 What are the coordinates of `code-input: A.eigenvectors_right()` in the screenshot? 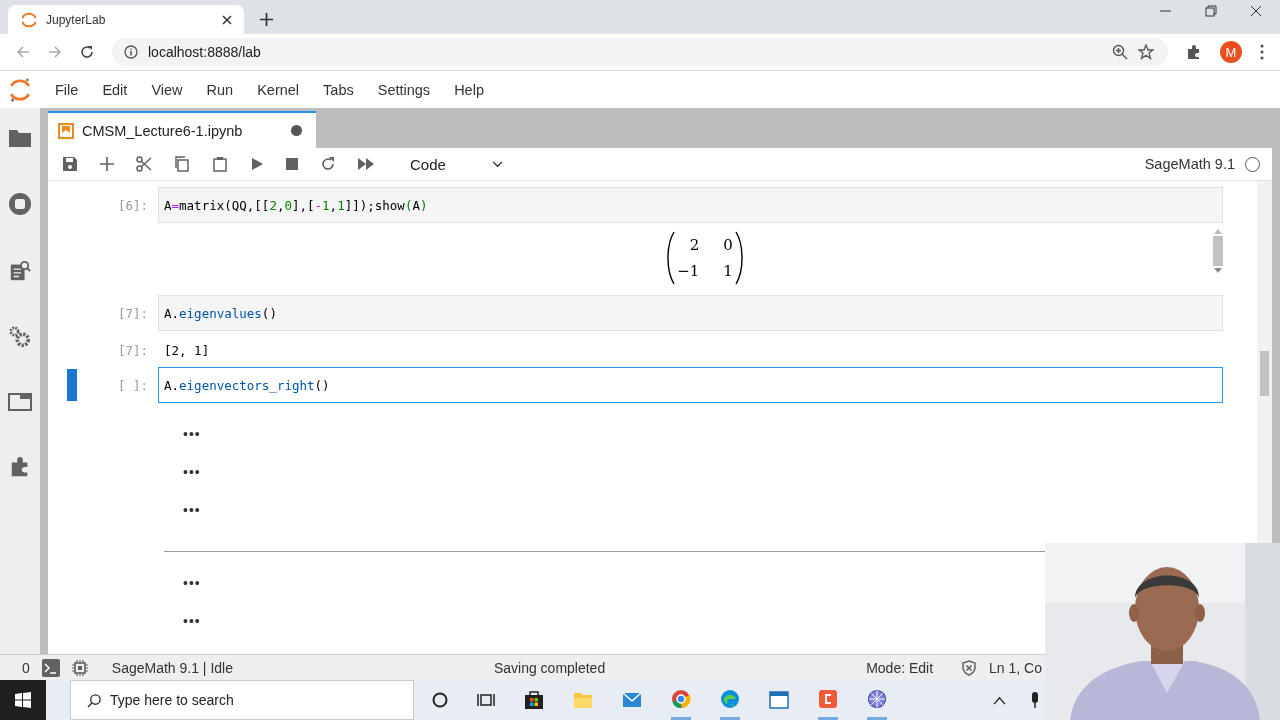 It's located at (690, 385).